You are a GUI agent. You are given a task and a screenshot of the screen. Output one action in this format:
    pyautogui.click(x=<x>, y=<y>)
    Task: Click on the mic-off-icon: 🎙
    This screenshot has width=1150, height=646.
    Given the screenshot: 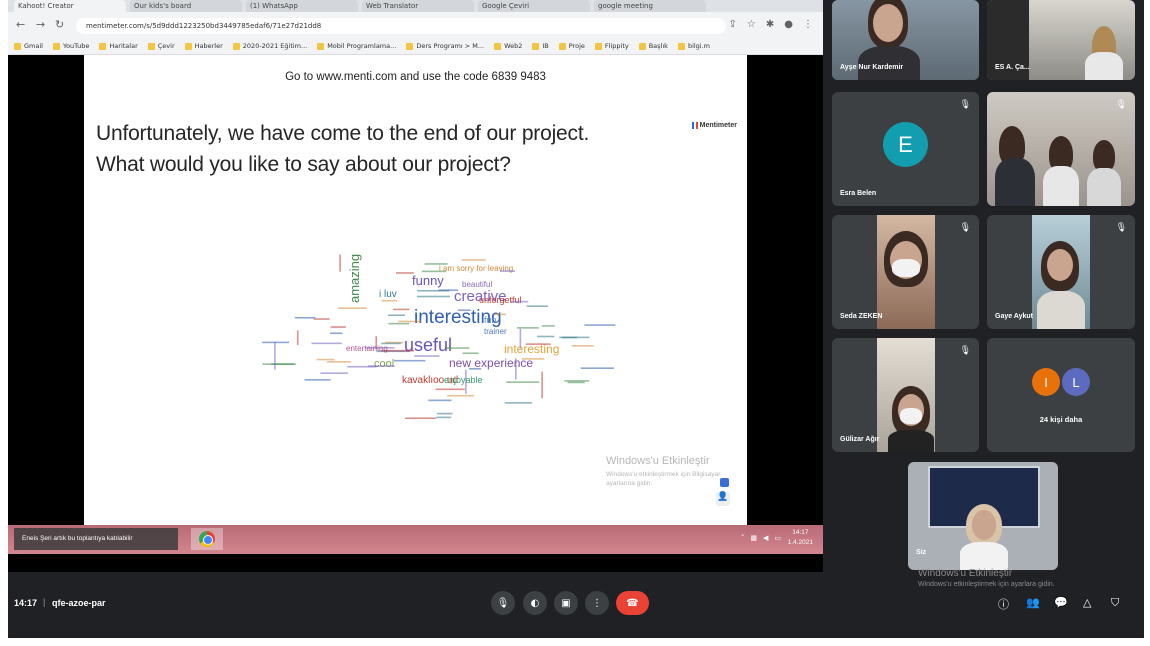 What is the action you would take?
    pyautogui.click(x=965, y=228)
    